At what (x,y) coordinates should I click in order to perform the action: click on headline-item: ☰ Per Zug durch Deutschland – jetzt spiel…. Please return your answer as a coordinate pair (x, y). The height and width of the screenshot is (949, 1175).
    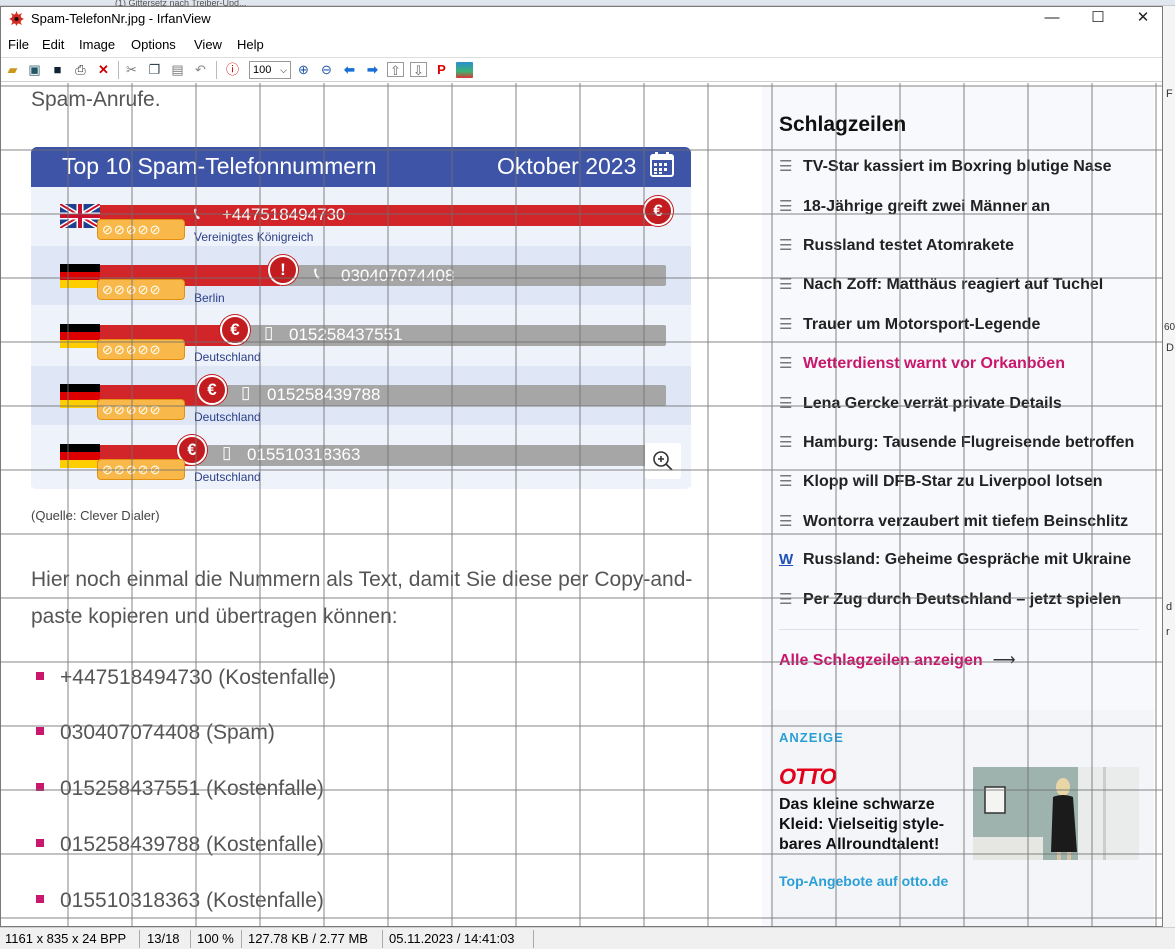
    Looking at the image, I should click on (950, 599).